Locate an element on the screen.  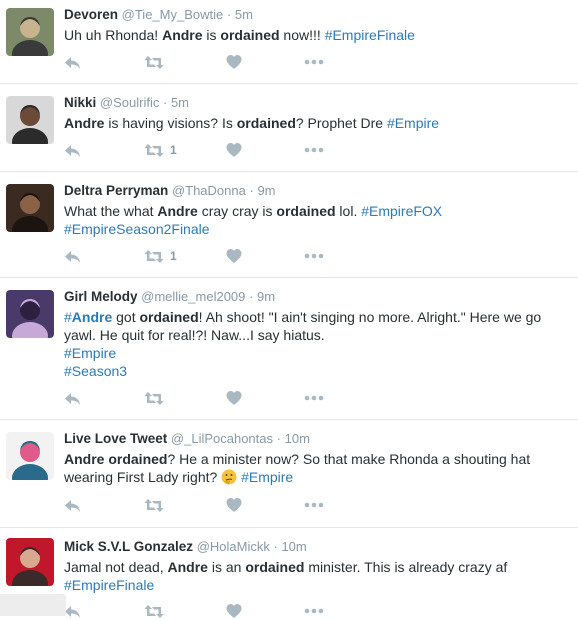
tweet-fullname: Mick S.V.L Gonzalez is located at coordinates (128, 546).